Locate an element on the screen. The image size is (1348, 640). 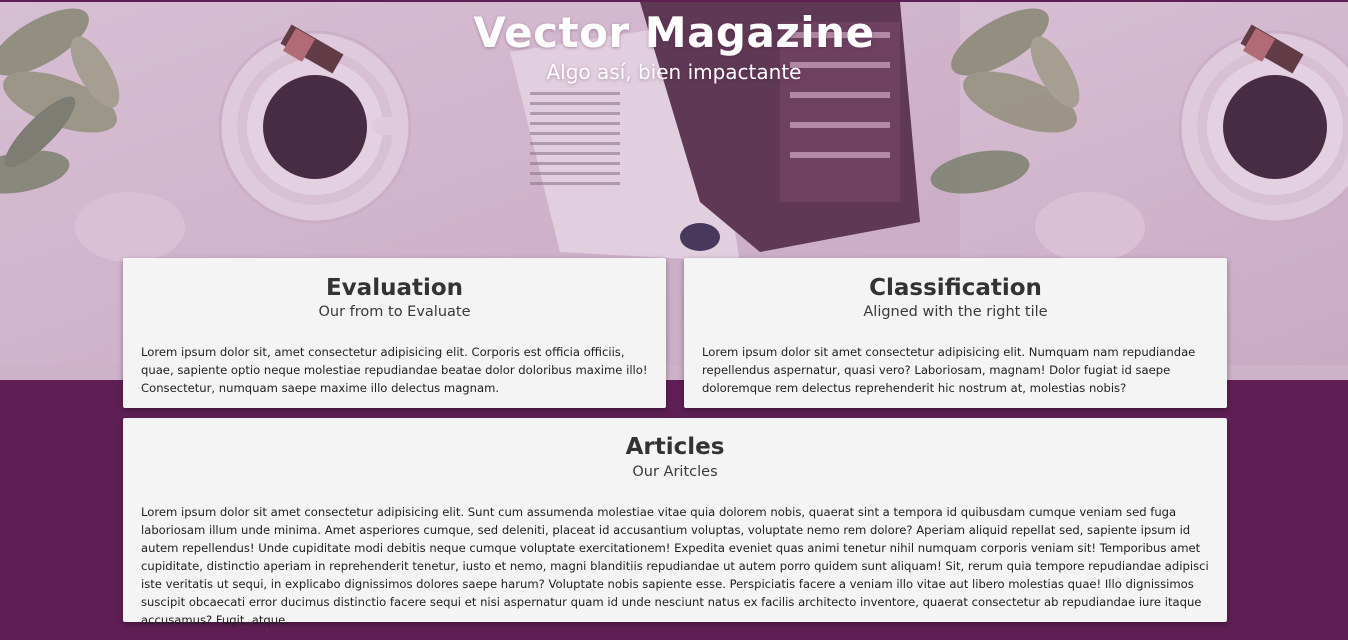
card-subtitle: Aligned with the right tile is located at coordinates (955, 312).